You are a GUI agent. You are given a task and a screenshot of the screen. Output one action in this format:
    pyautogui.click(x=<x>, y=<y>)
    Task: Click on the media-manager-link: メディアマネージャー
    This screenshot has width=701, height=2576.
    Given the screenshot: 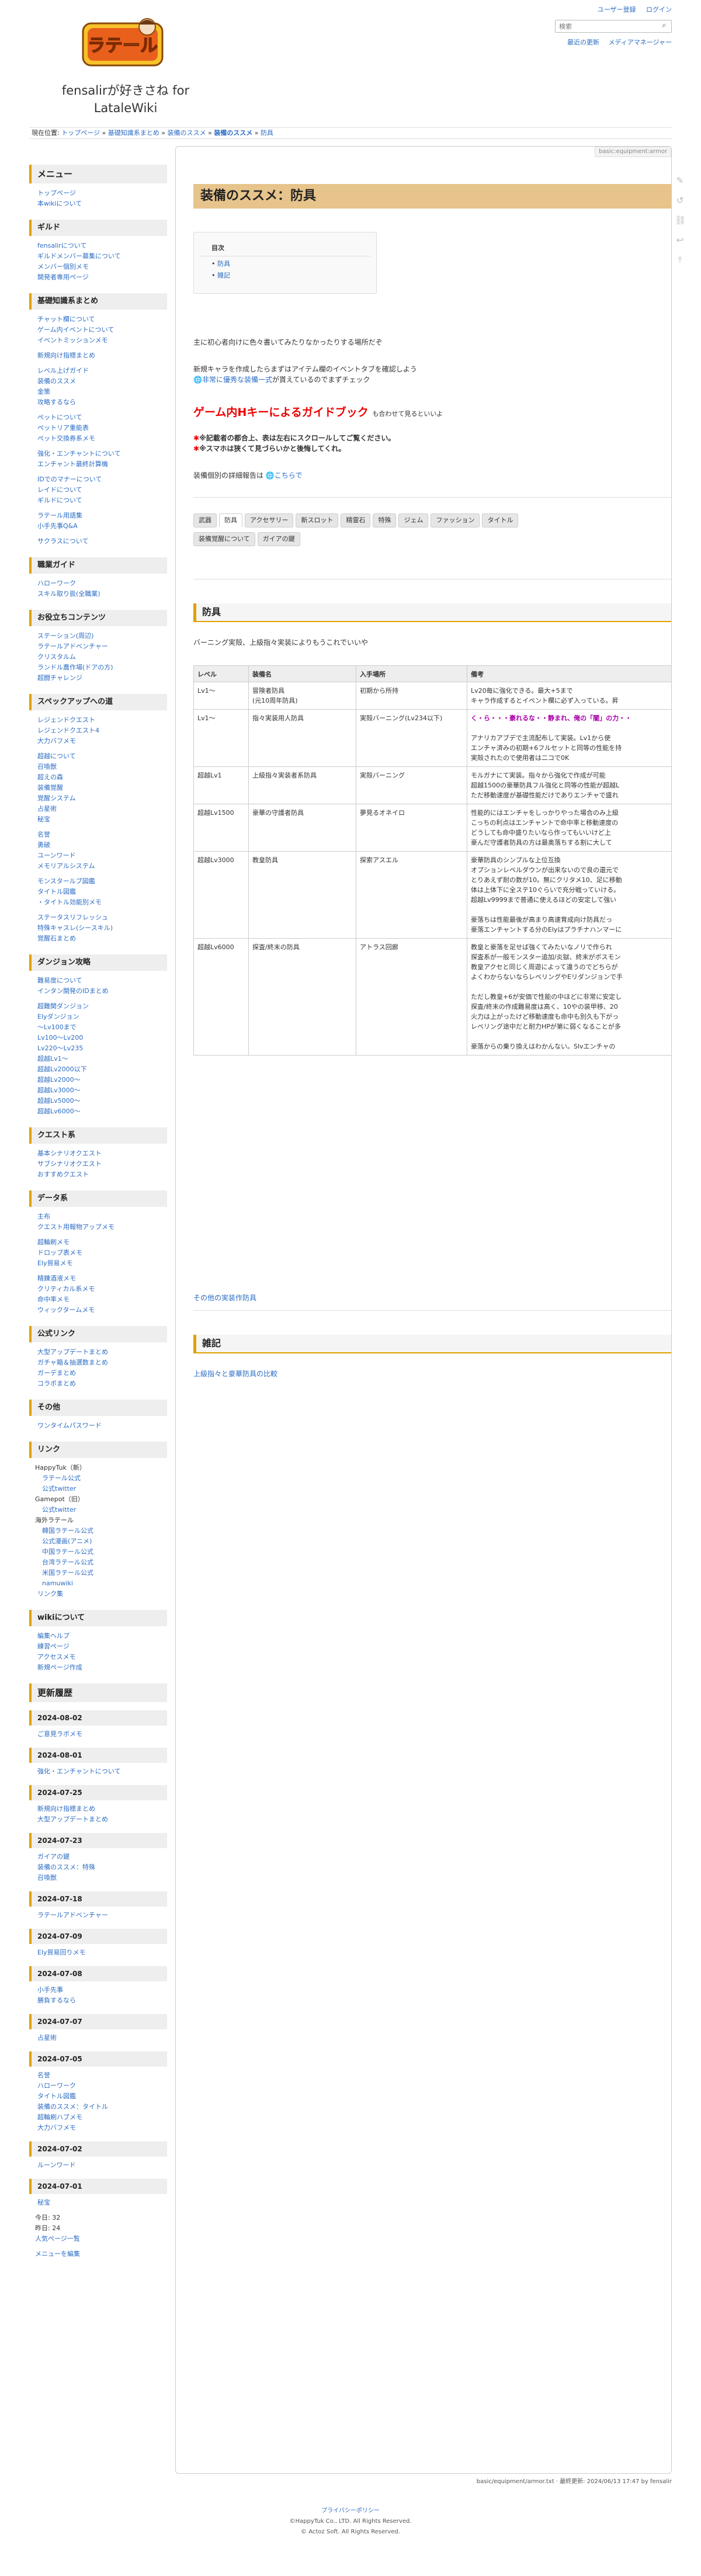 What is the action you would take?
    pyautogui.click(x=640, y=43)
    